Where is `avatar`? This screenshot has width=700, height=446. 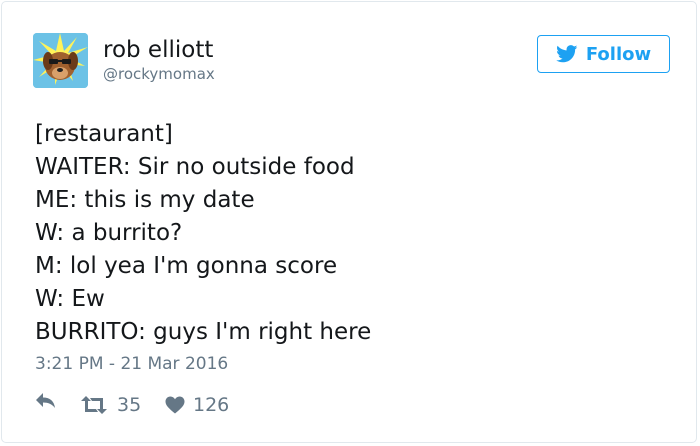 avatar is located at coordinates (60, 60).